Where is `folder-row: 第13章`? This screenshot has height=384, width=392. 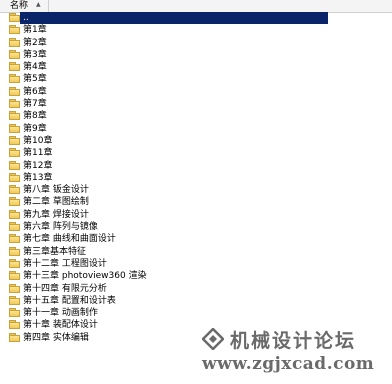 folder-row: 第13章 is located at coordinates (196, 178).